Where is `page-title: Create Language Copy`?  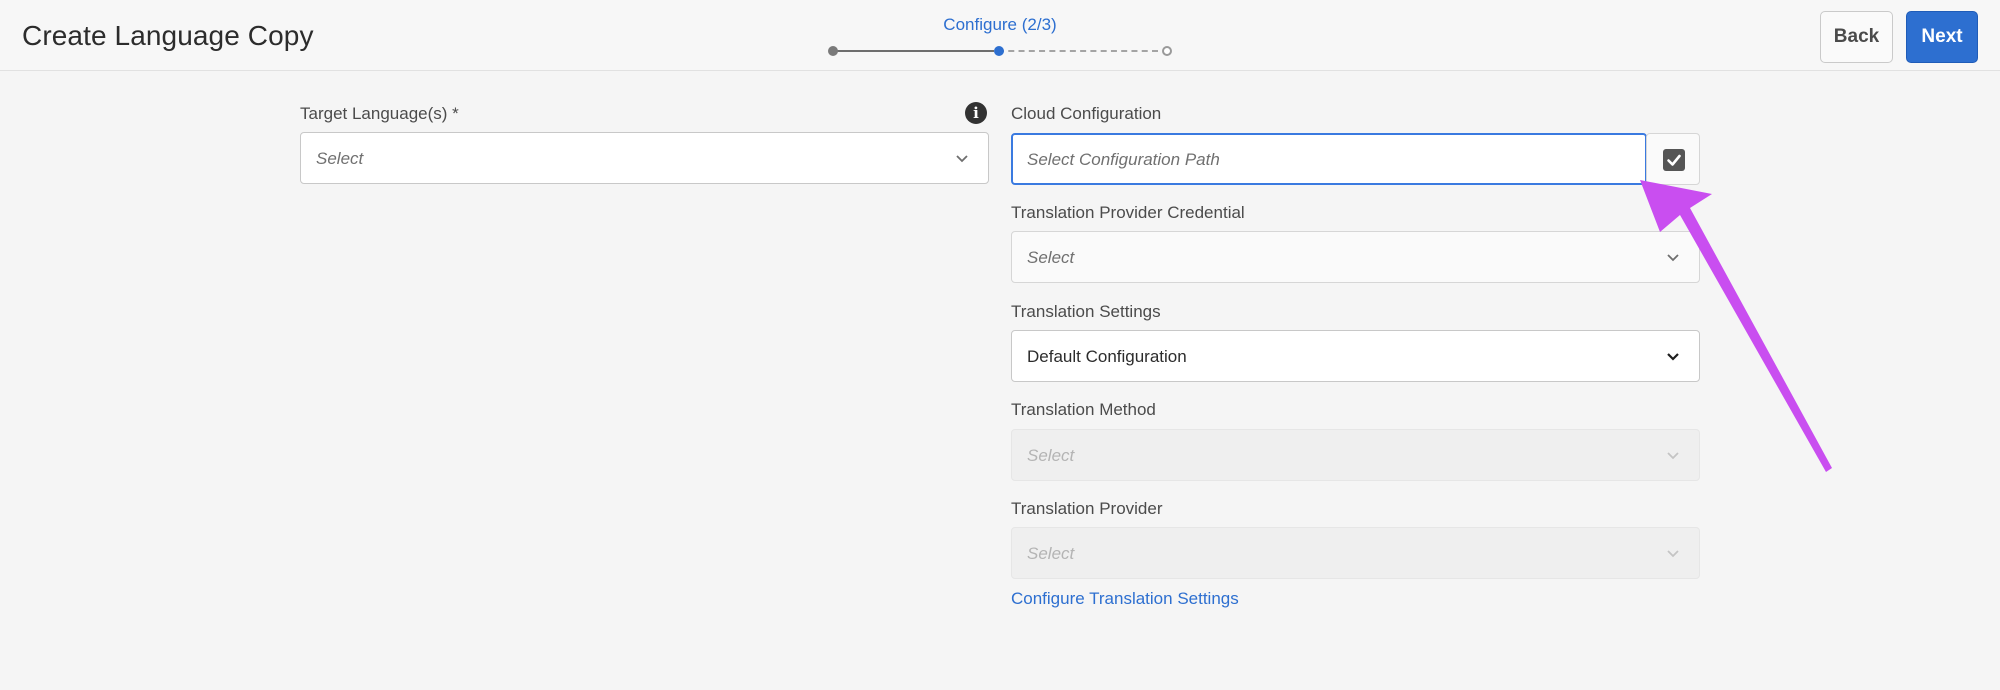 page-title: Create Language Copy is located at coordinates (168, 35).